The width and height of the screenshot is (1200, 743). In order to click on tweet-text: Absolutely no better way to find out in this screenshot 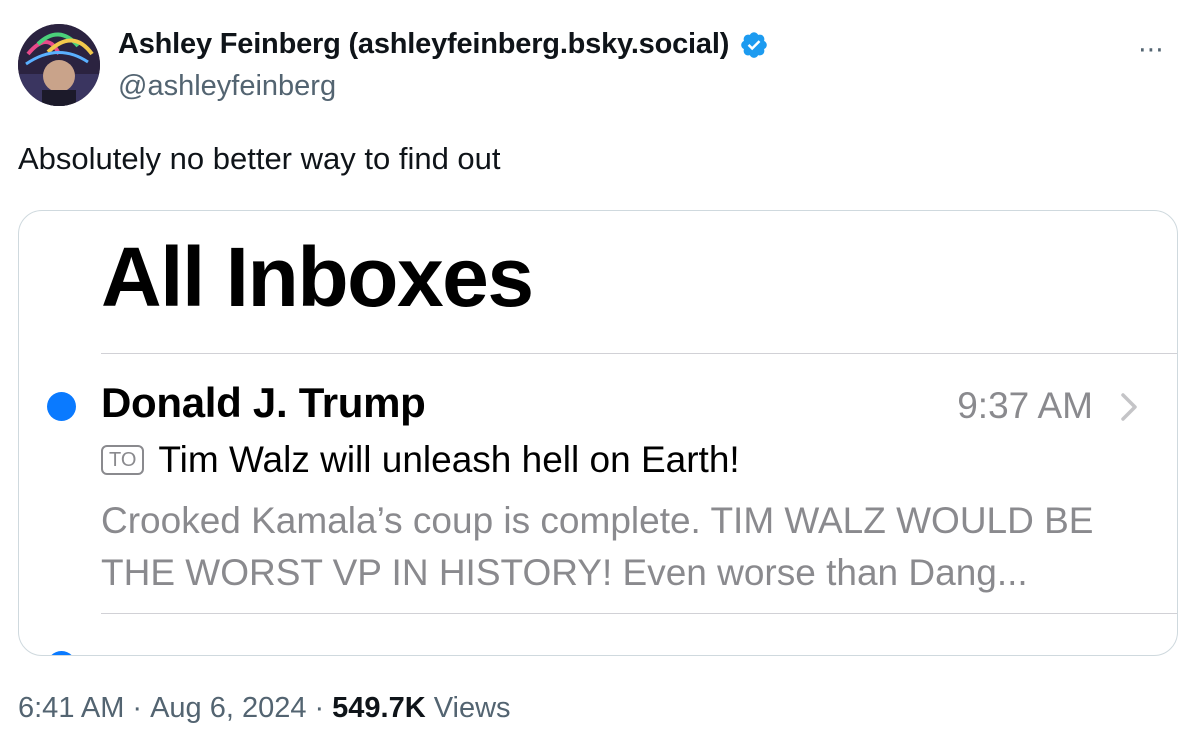, I will do `click(259, 158)`.